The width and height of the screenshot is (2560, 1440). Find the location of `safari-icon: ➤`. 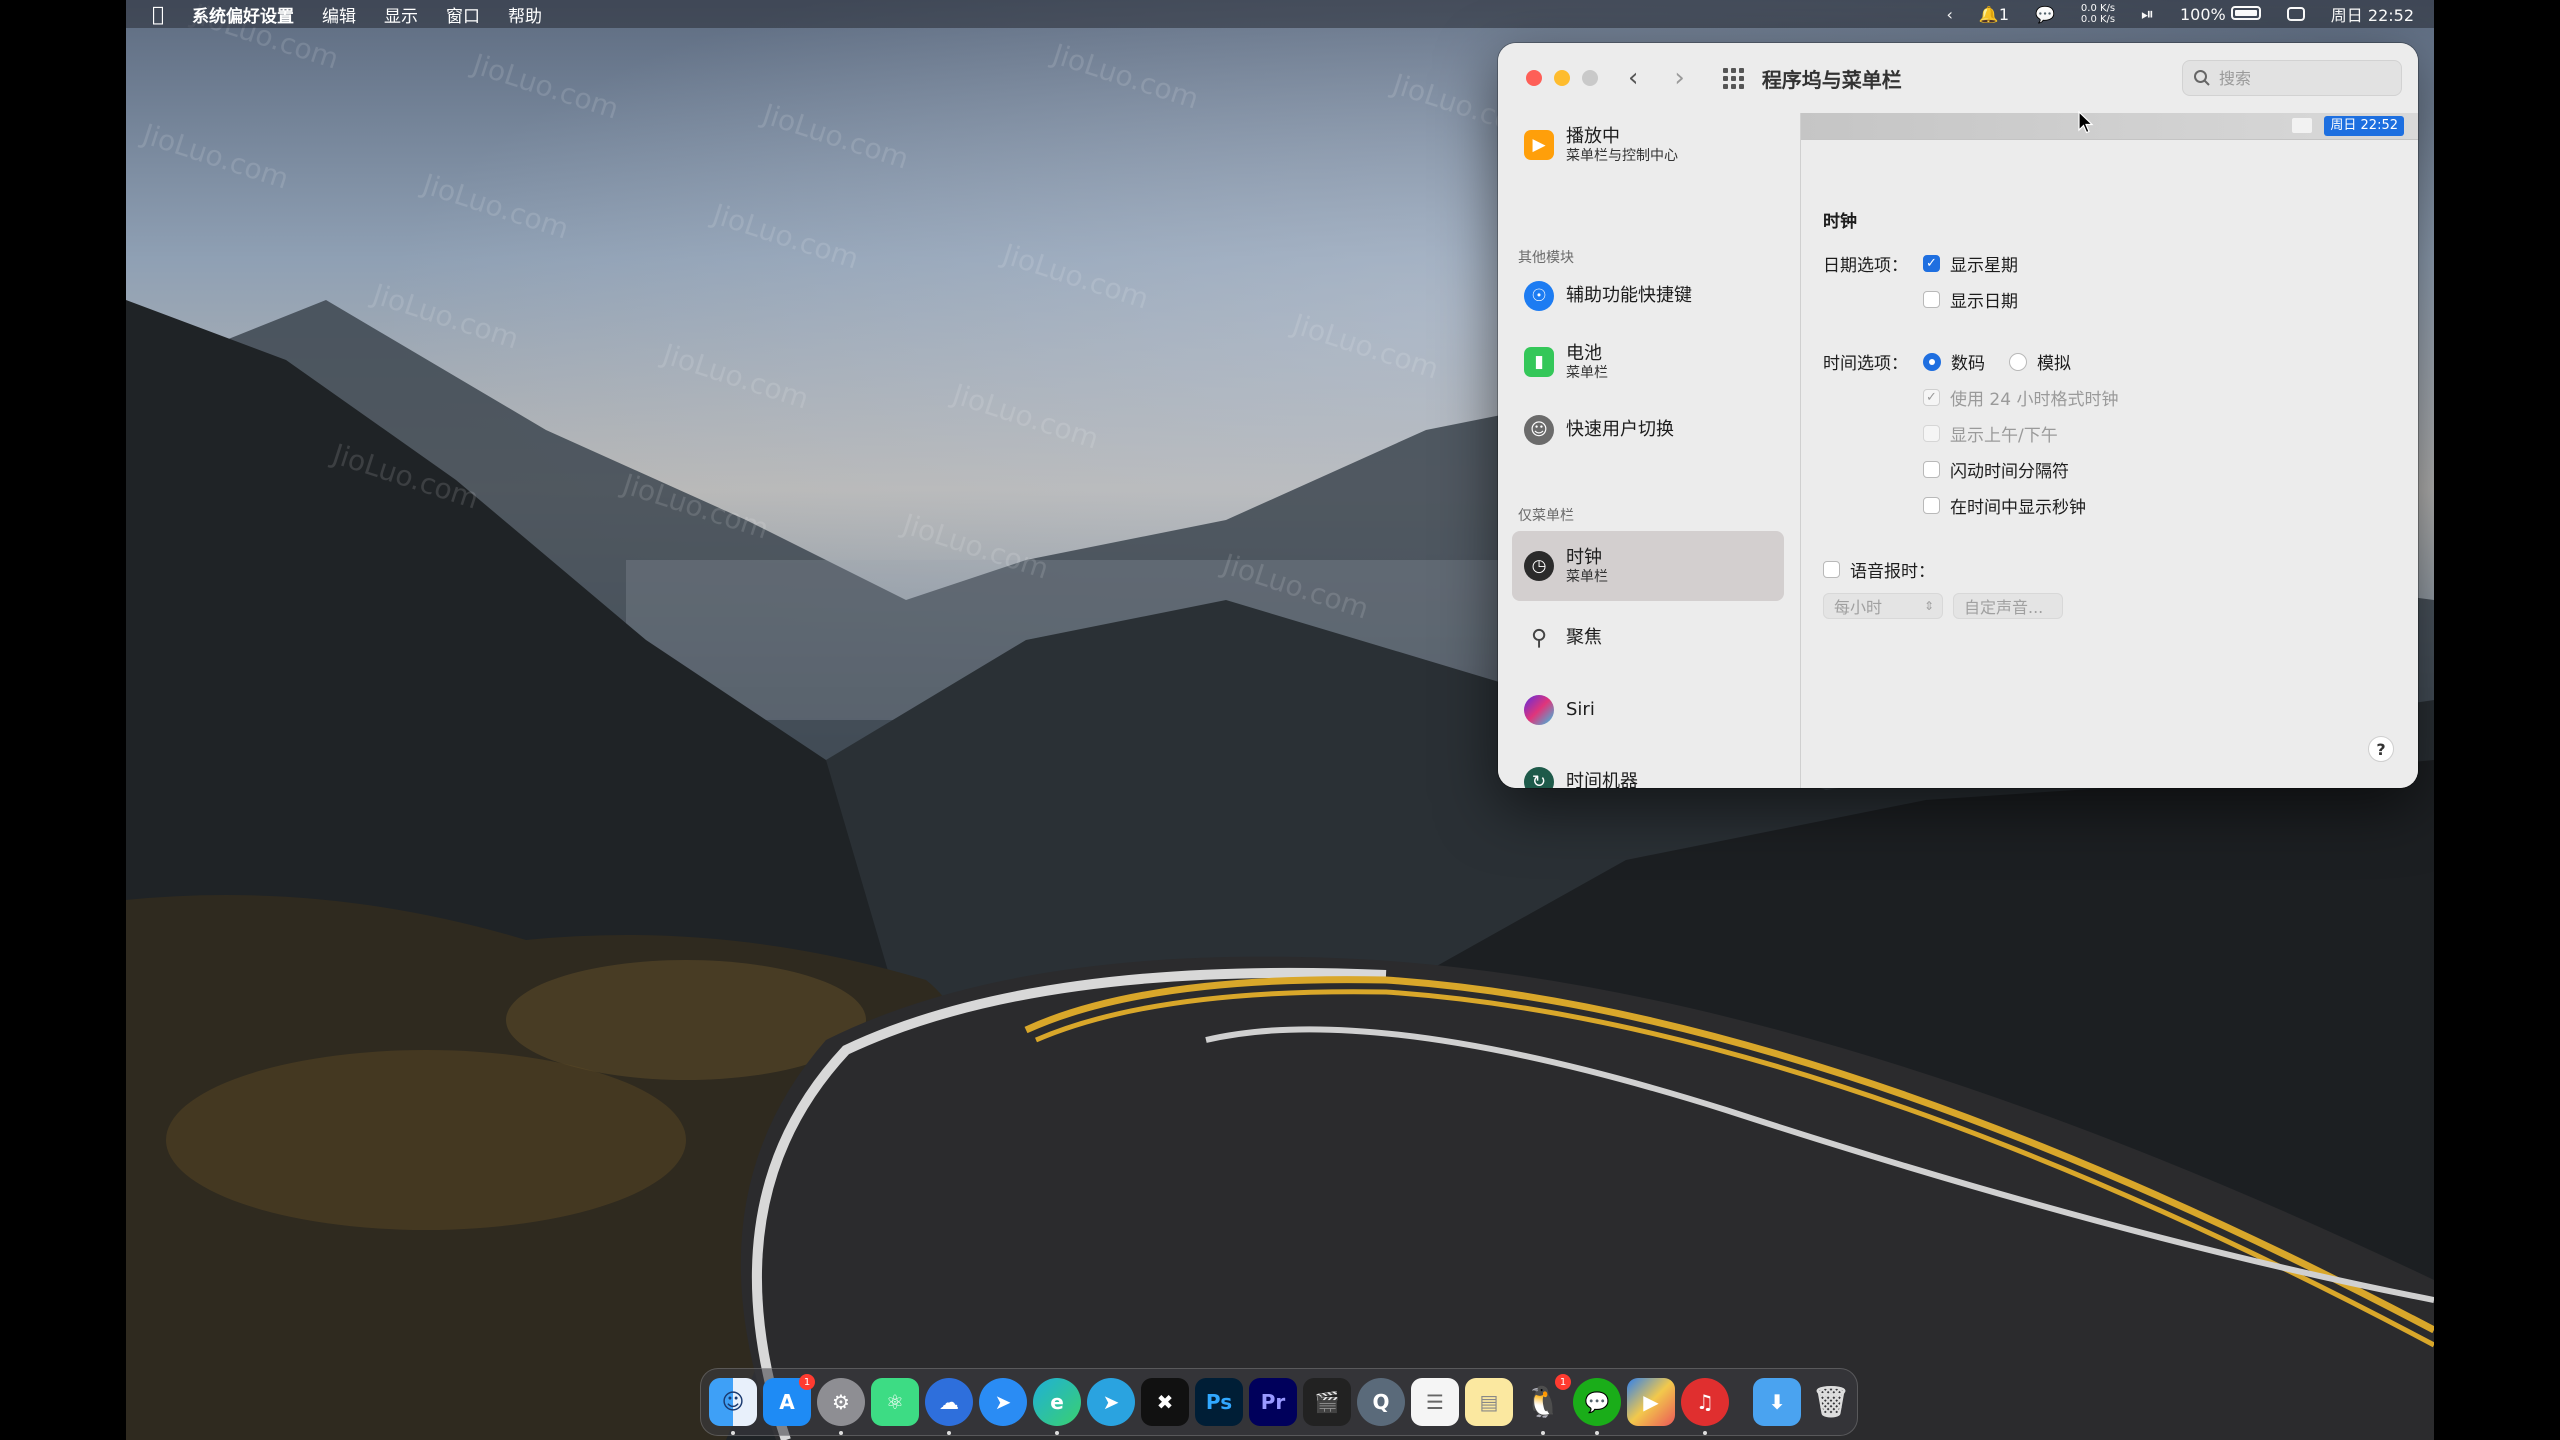

safari-icon: ➤ is located at coordinates (1003, 1402).